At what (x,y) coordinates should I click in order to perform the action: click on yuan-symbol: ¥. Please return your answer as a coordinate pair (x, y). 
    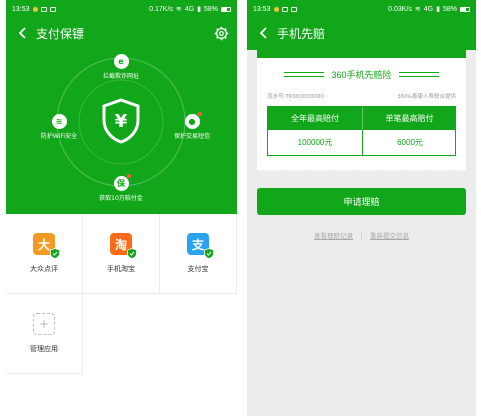
    Looking at the image, I should click on (121, 121).